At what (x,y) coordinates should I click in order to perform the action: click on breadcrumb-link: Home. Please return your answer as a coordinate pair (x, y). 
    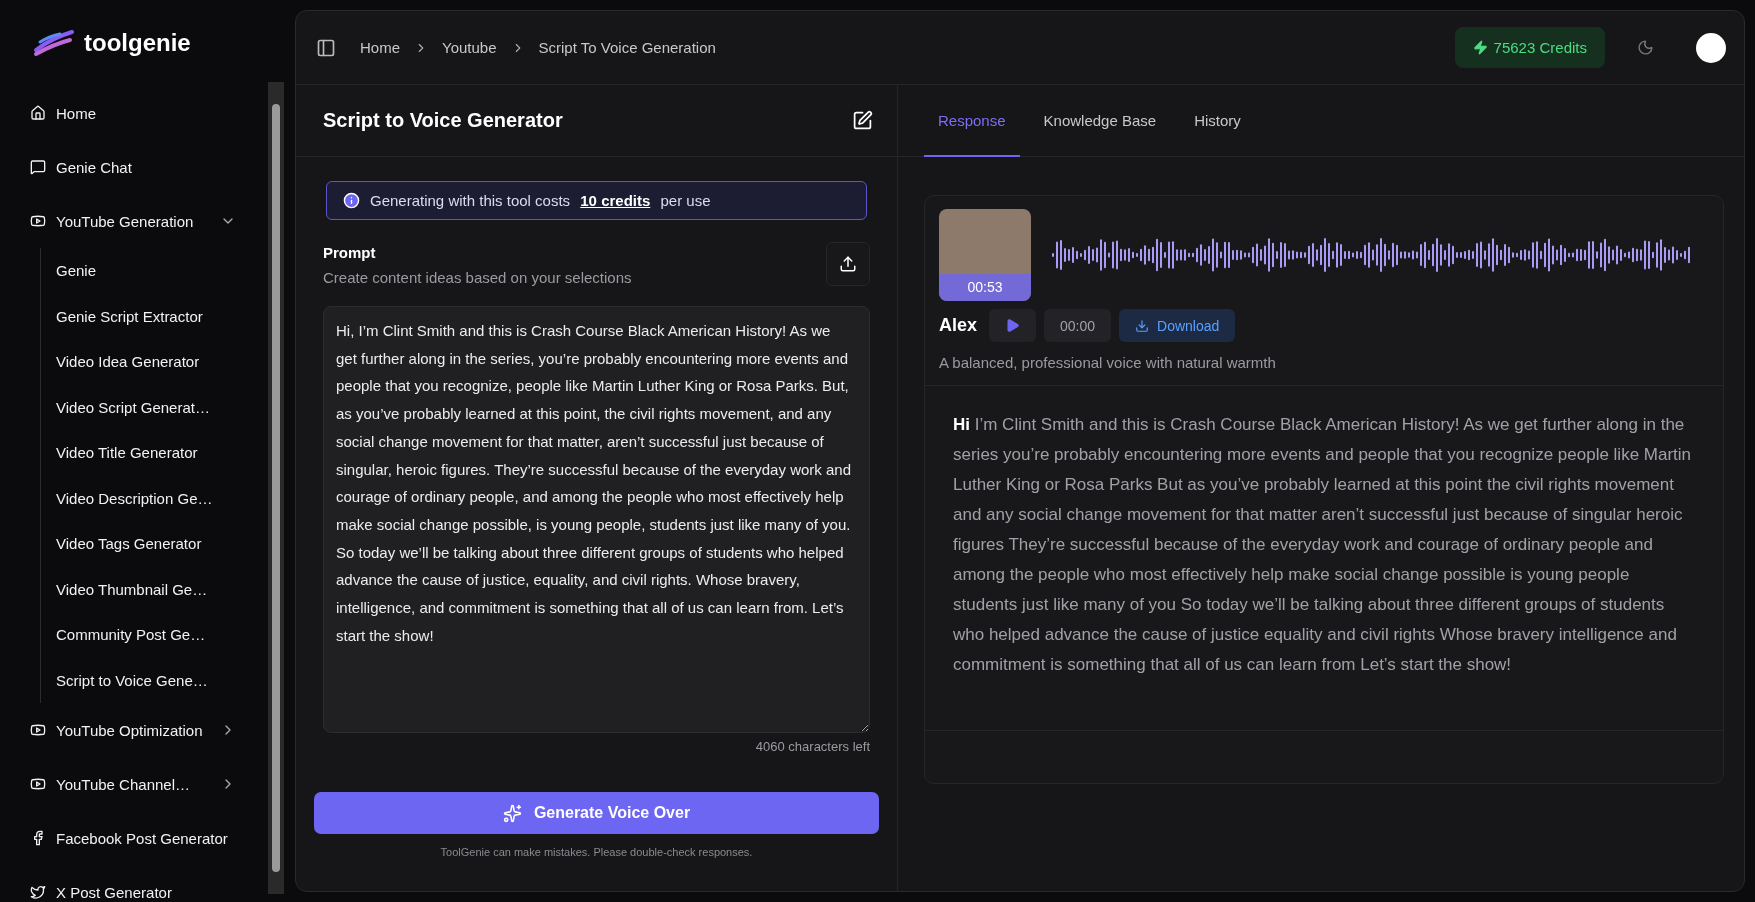
    Looking at the image, I should click on (380, 47).